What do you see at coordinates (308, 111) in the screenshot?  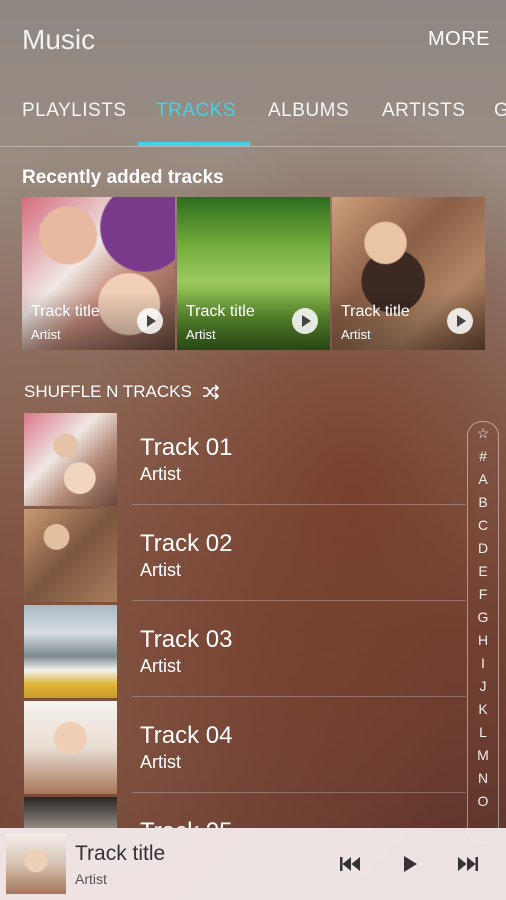 I see `tab-albums: ALBUMS` at bounding box center [308, 111].